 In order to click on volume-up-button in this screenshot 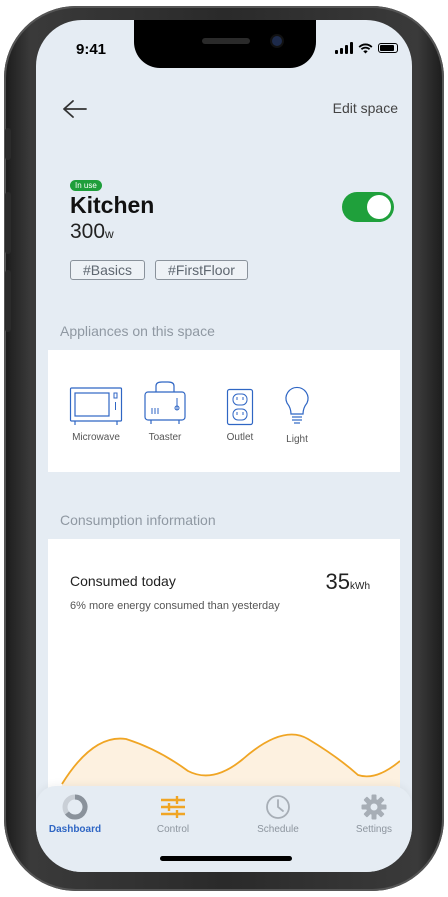, I will do `click(8, 223)`.